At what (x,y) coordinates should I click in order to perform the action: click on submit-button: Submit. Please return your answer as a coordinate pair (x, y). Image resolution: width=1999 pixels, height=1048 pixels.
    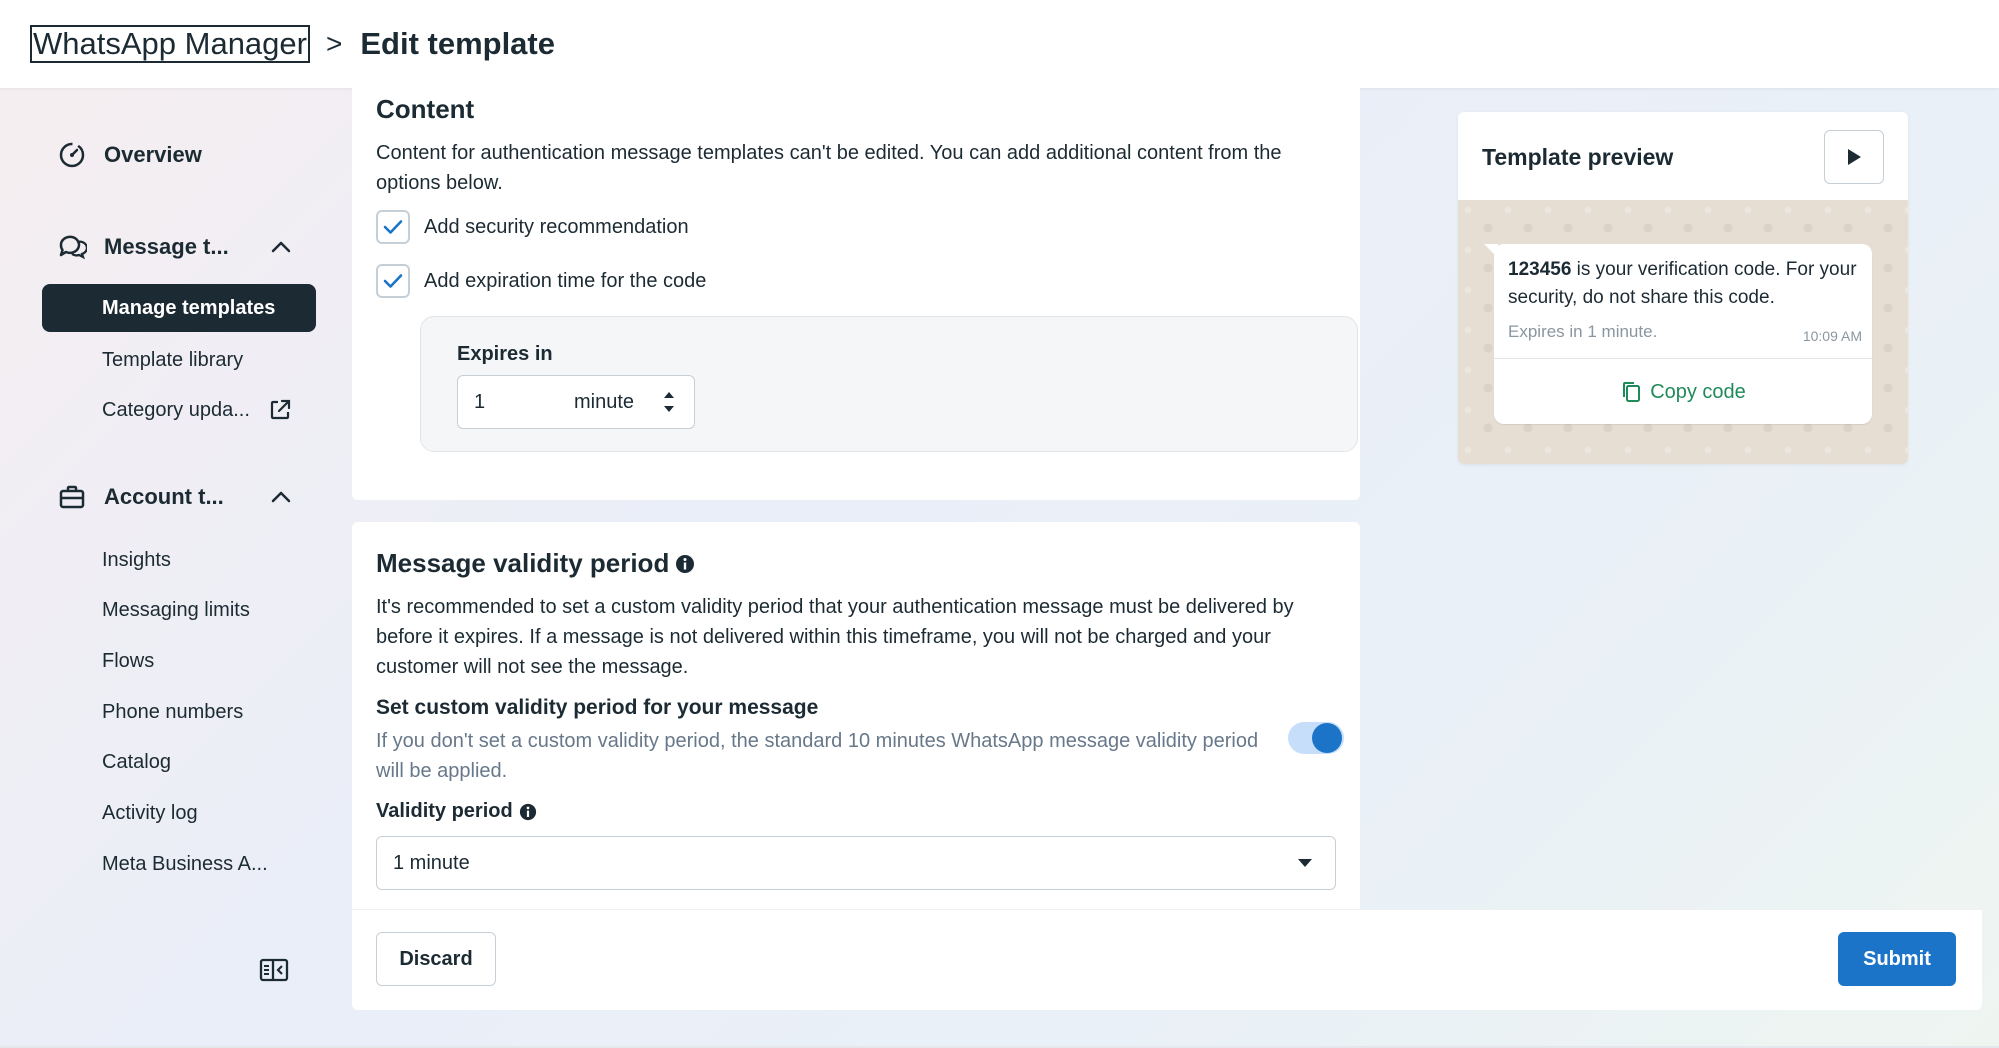
    Looking at the image, I should click on (1897, 959).